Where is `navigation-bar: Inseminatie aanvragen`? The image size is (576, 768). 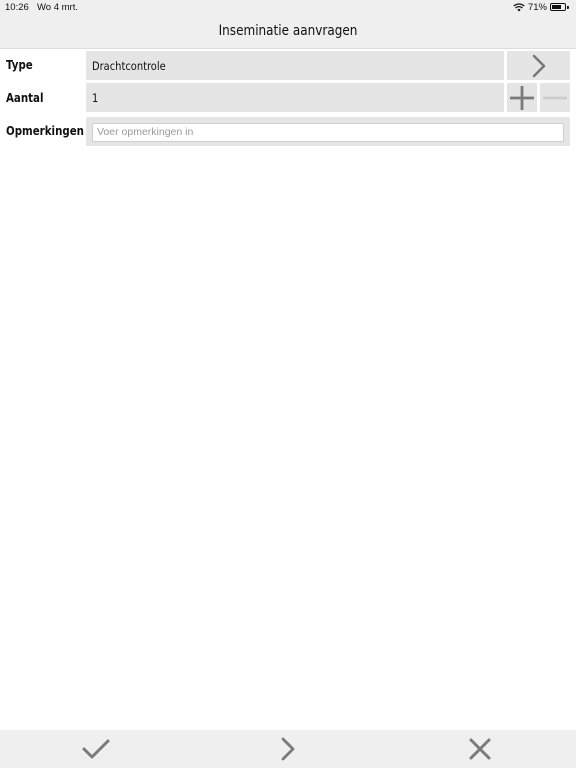 navigation-bar: Inseminatie aanvragen is located at coordinates (288, 32).